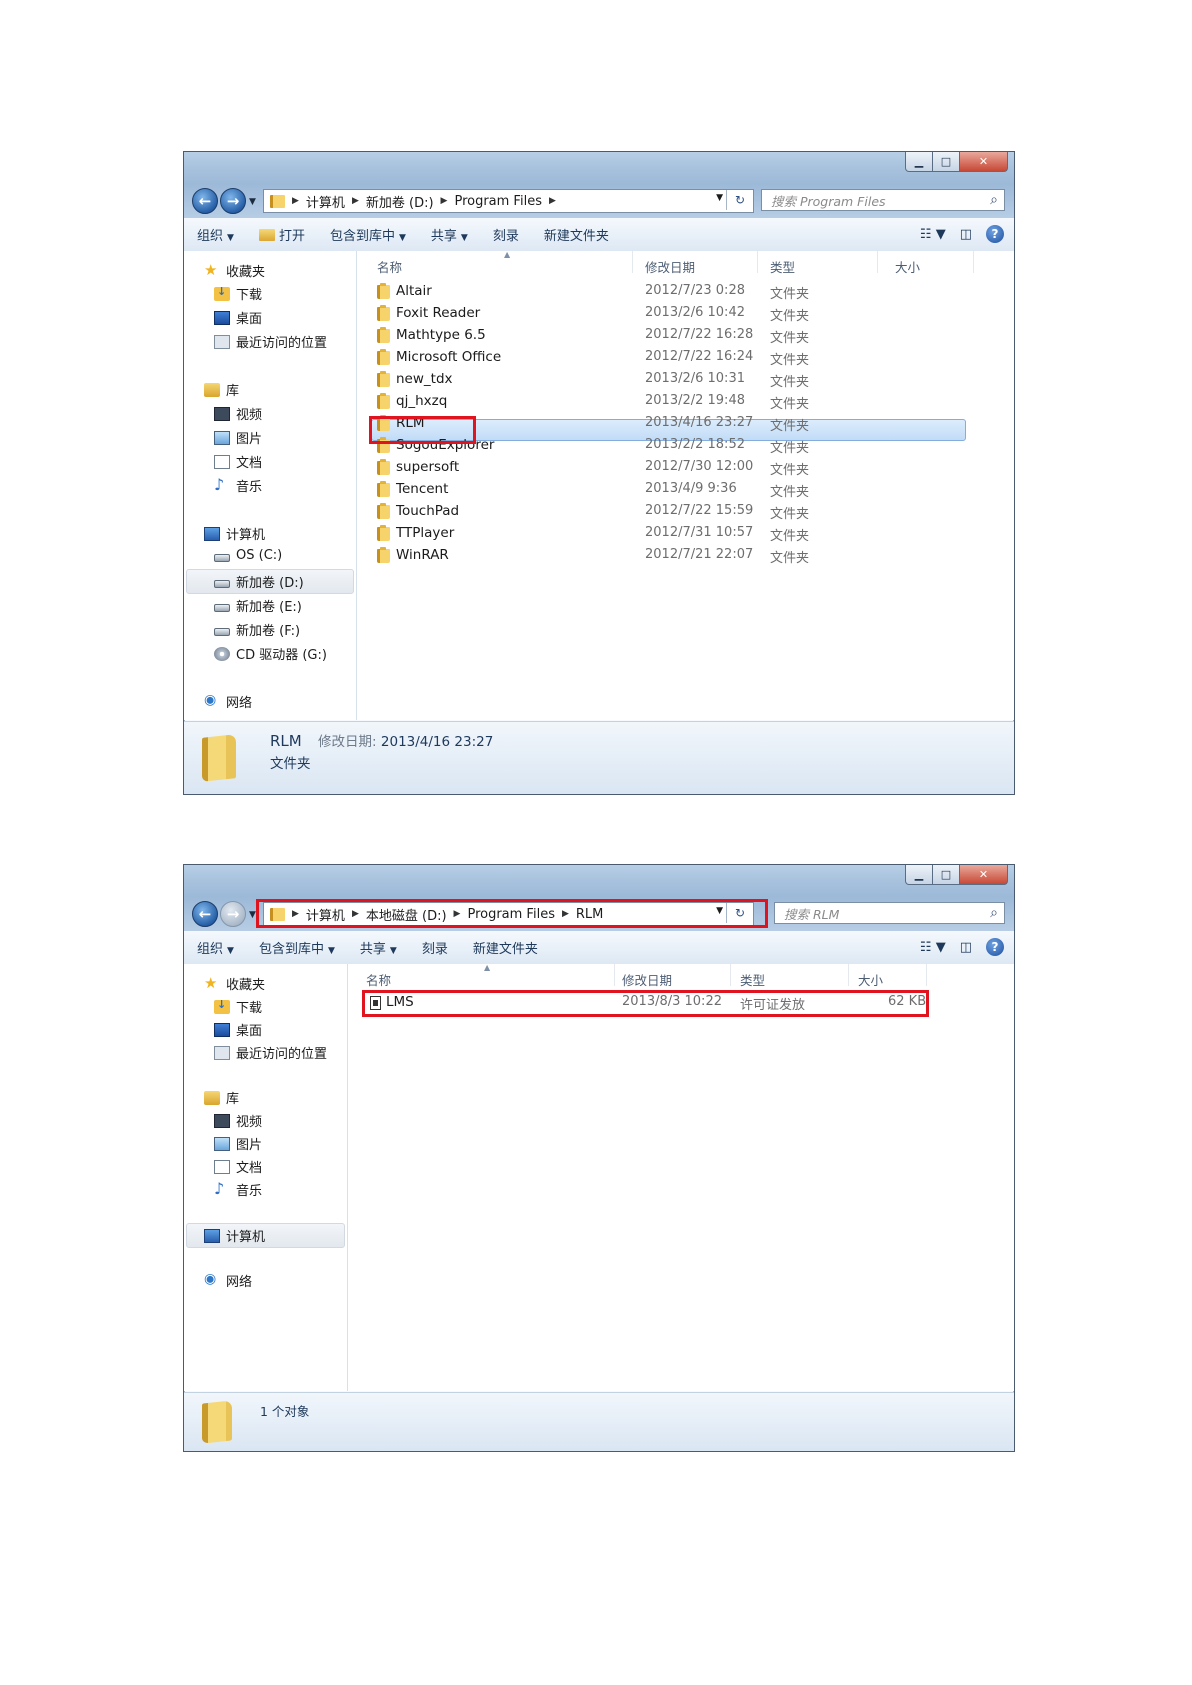  I want to click on table-row: WinRAR 2012/7/21 22:07 文件夹, so click(677, 556).